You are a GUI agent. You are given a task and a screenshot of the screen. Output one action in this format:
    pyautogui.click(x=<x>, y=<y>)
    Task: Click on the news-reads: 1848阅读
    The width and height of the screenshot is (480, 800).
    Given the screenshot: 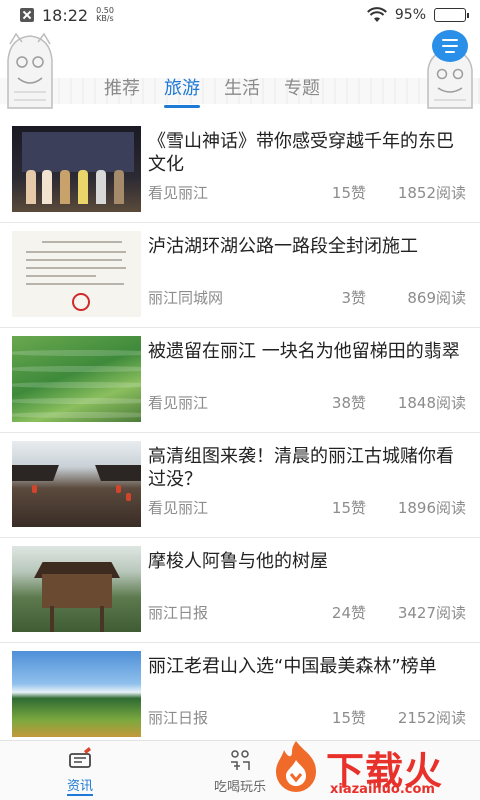 What is the action you would take?
    pyautogui.click(x=431, y=403)
    